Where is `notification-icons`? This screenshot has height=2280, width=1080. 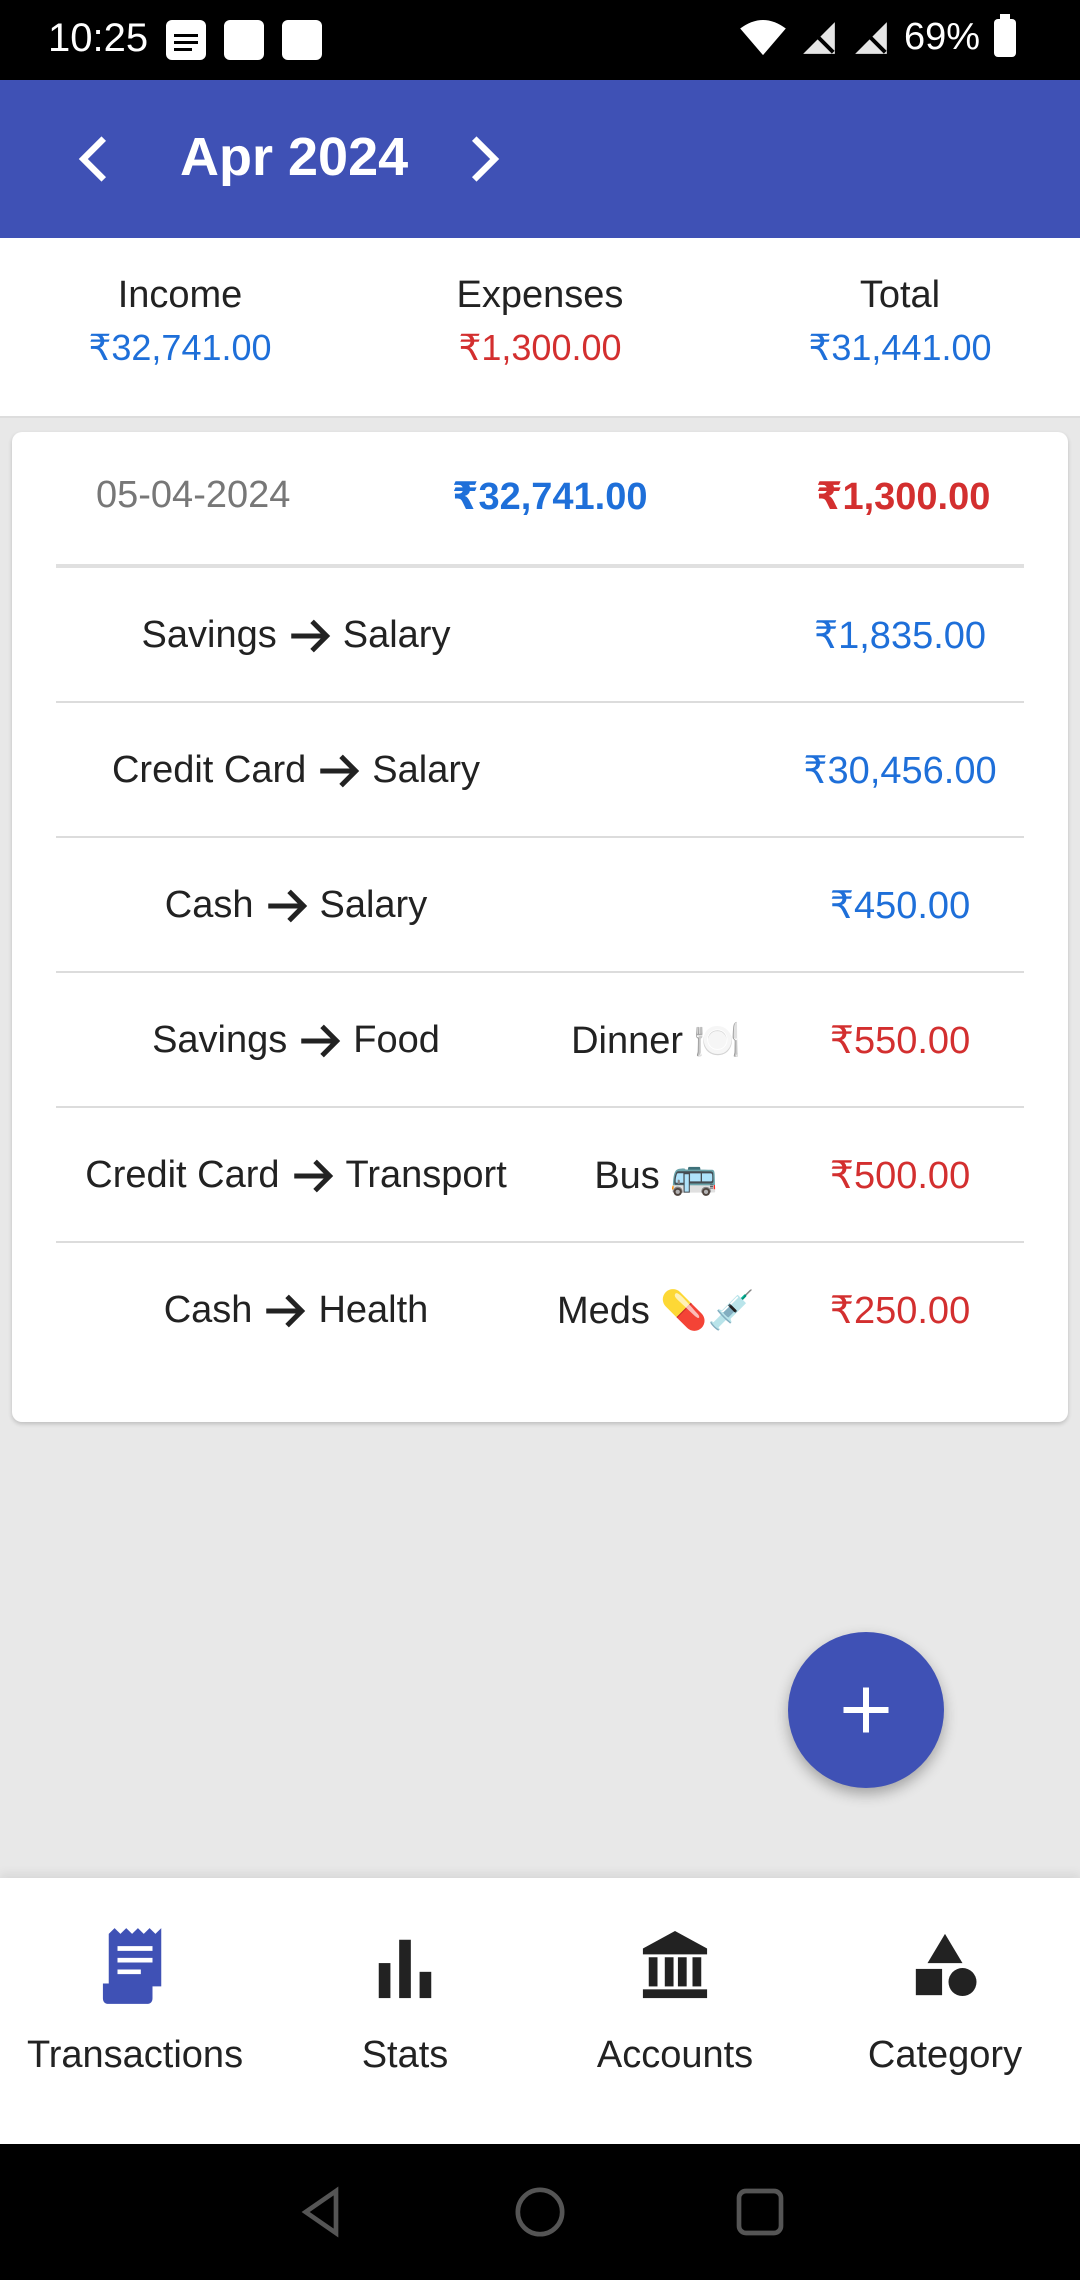 notification-icons is located at coordinates (244, 40).